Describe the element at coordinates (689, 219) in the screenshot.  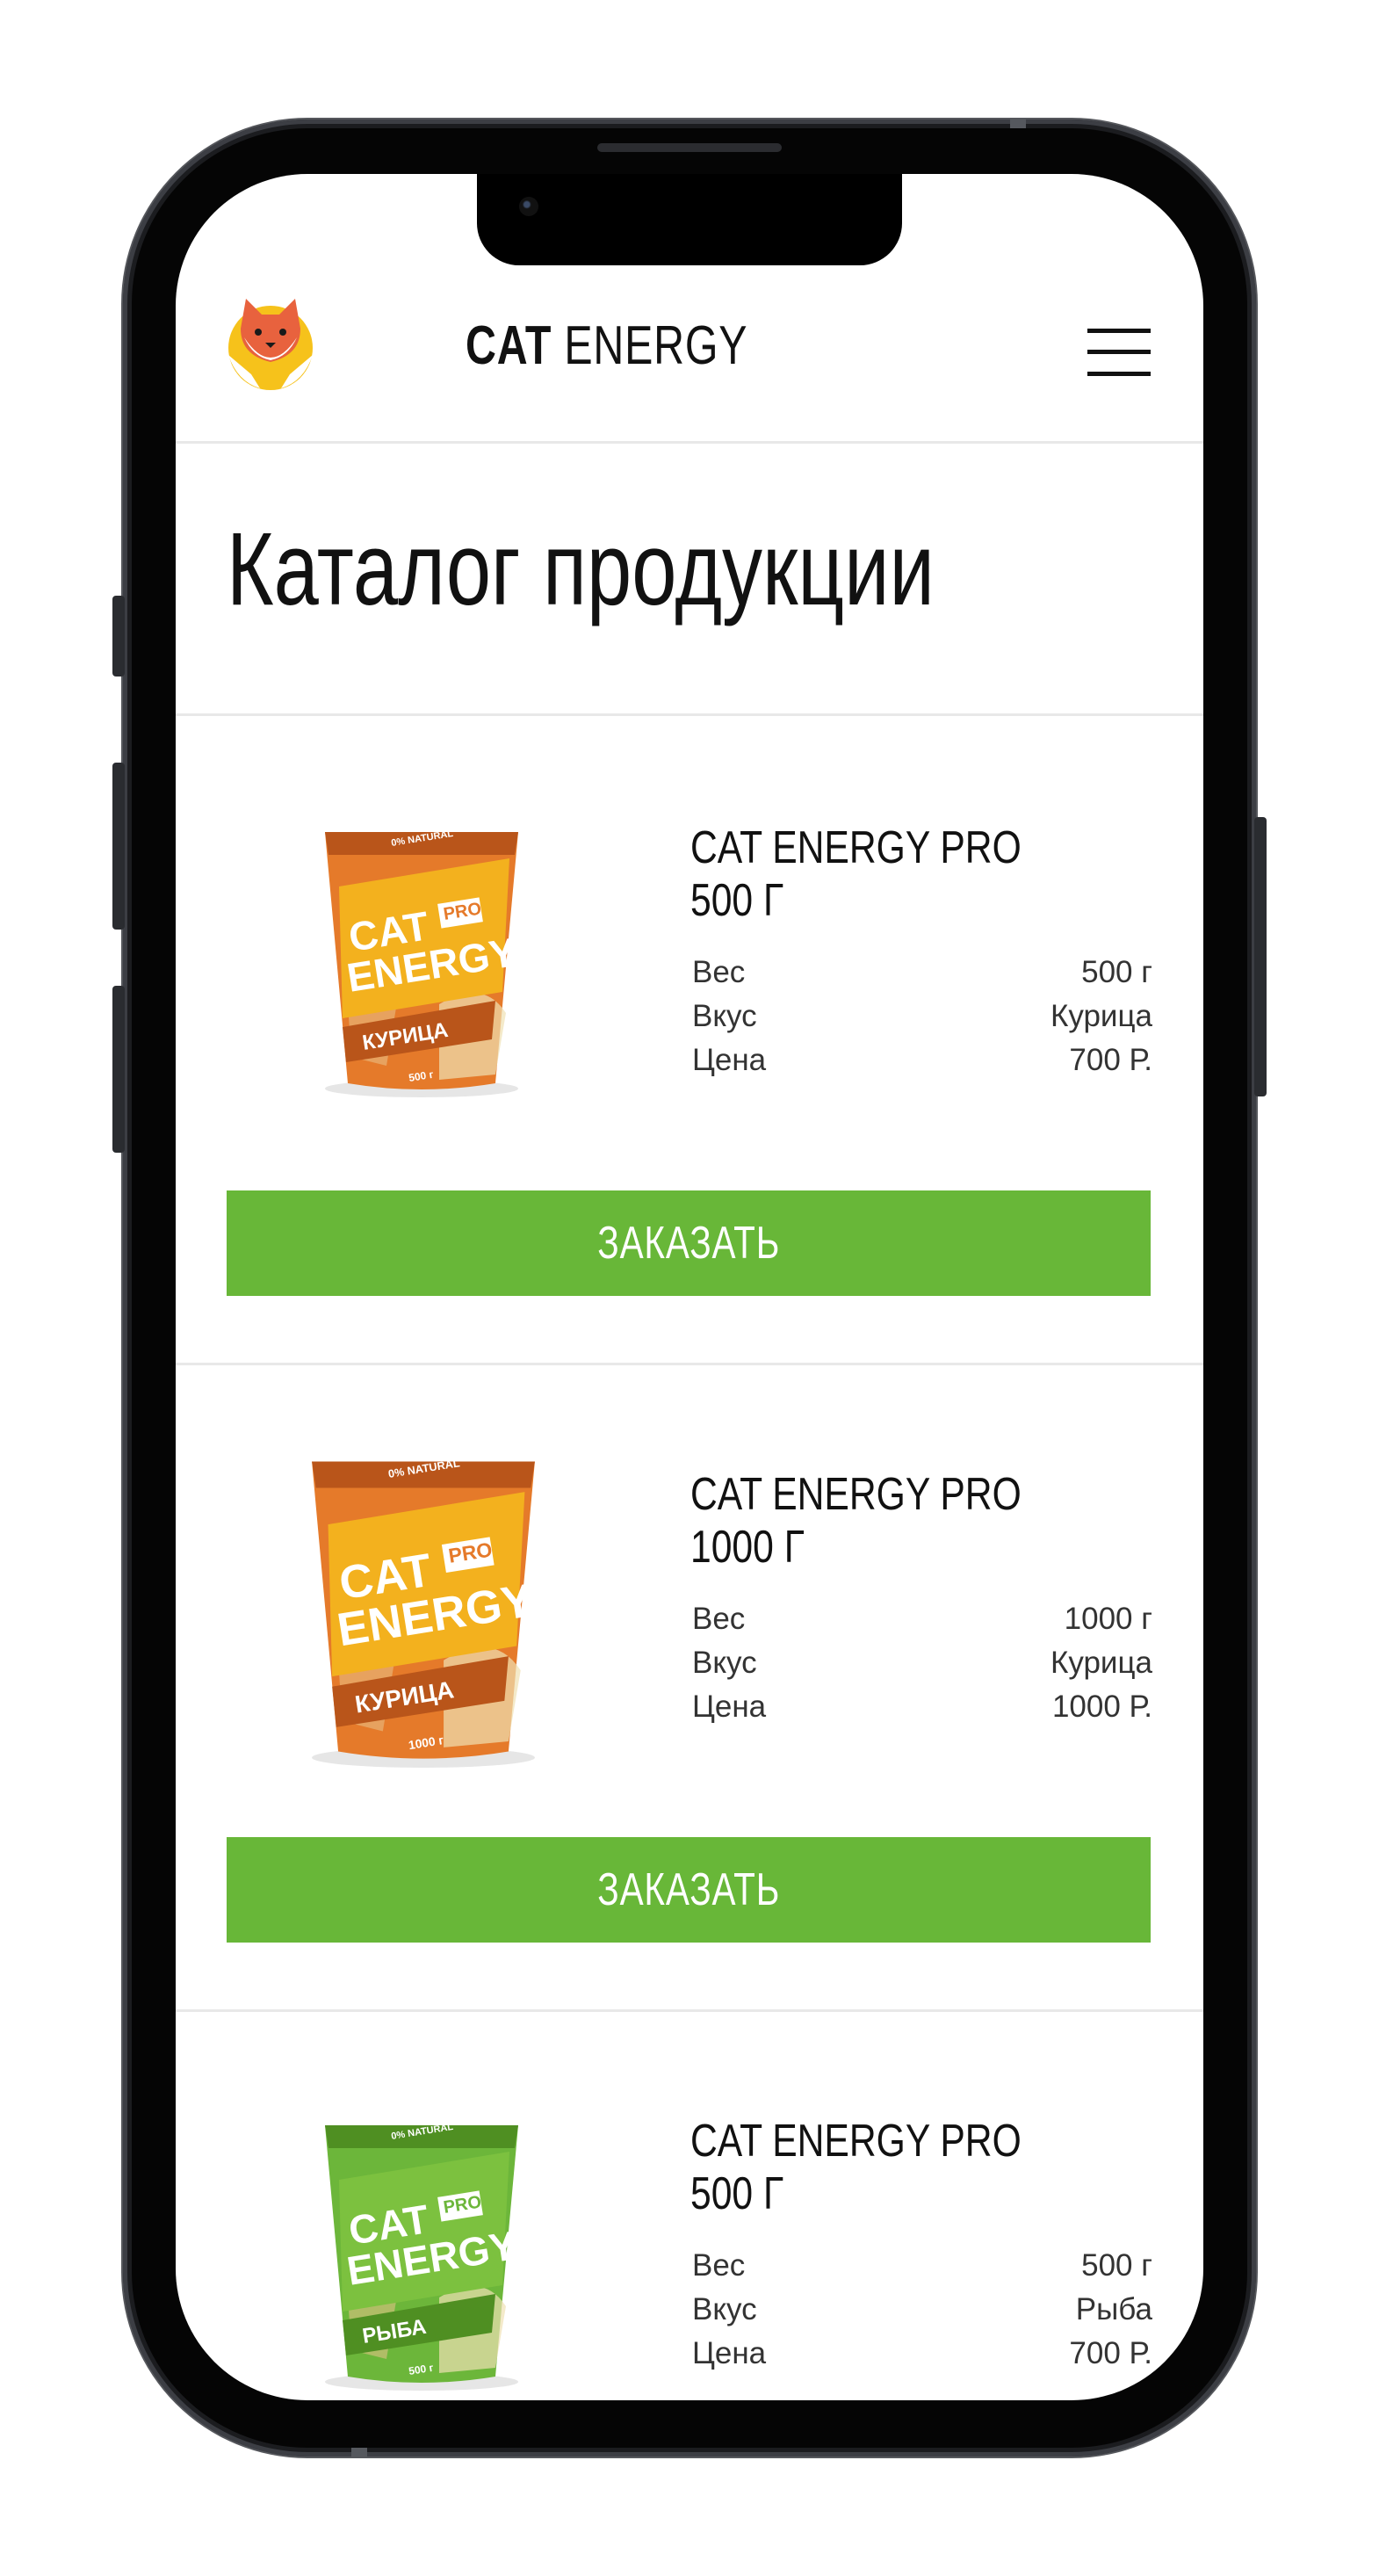
I see `phone-notch` at that location.